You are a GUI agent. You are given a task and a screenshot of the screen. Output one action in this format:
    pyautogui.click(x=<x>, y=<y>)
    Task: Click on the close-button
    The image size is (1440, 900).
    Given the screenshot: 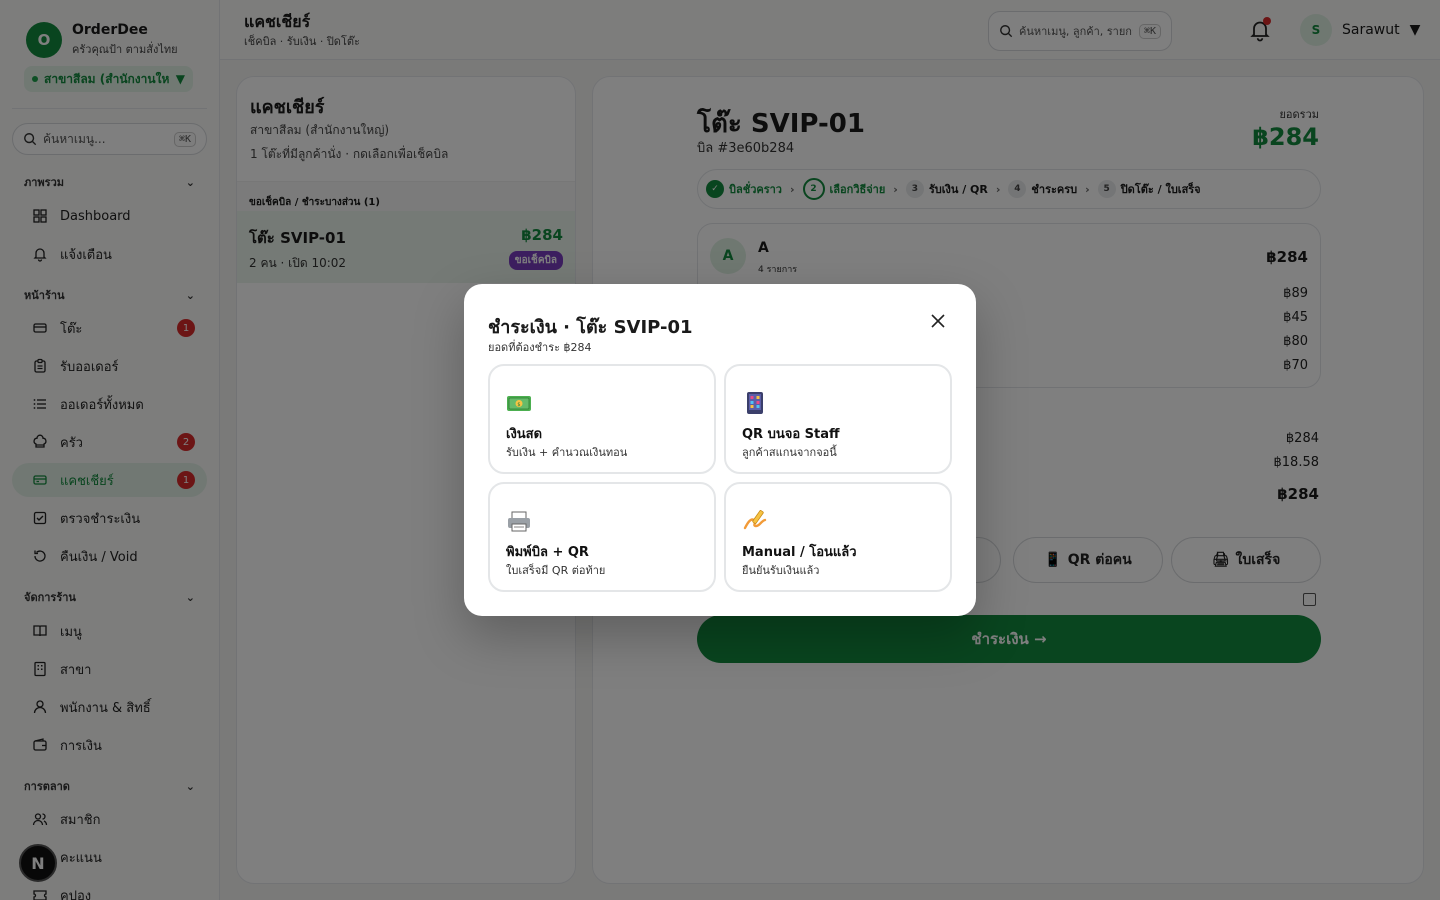 What is the action you would take?
    pyautogui.click(x=938, y=321)
    